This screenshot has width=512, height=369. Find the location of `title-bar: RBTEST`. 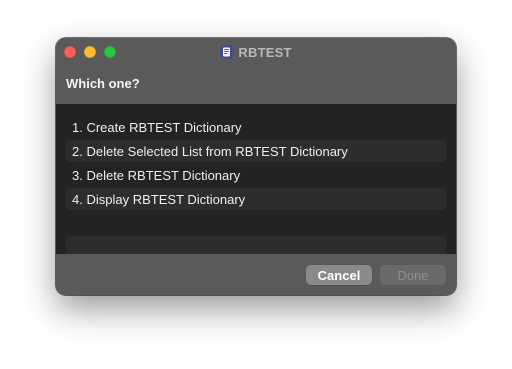

title-bar: RBTEST is located at coordinates (256, 52).